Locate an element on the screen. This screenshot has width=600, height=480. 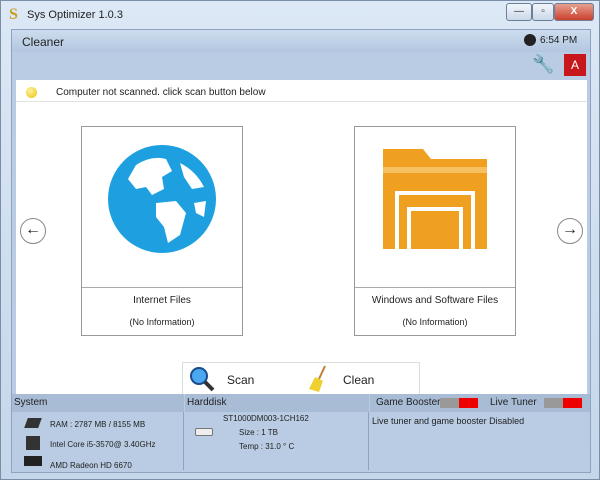
cpu-icon is located at coordinates (33, 443).